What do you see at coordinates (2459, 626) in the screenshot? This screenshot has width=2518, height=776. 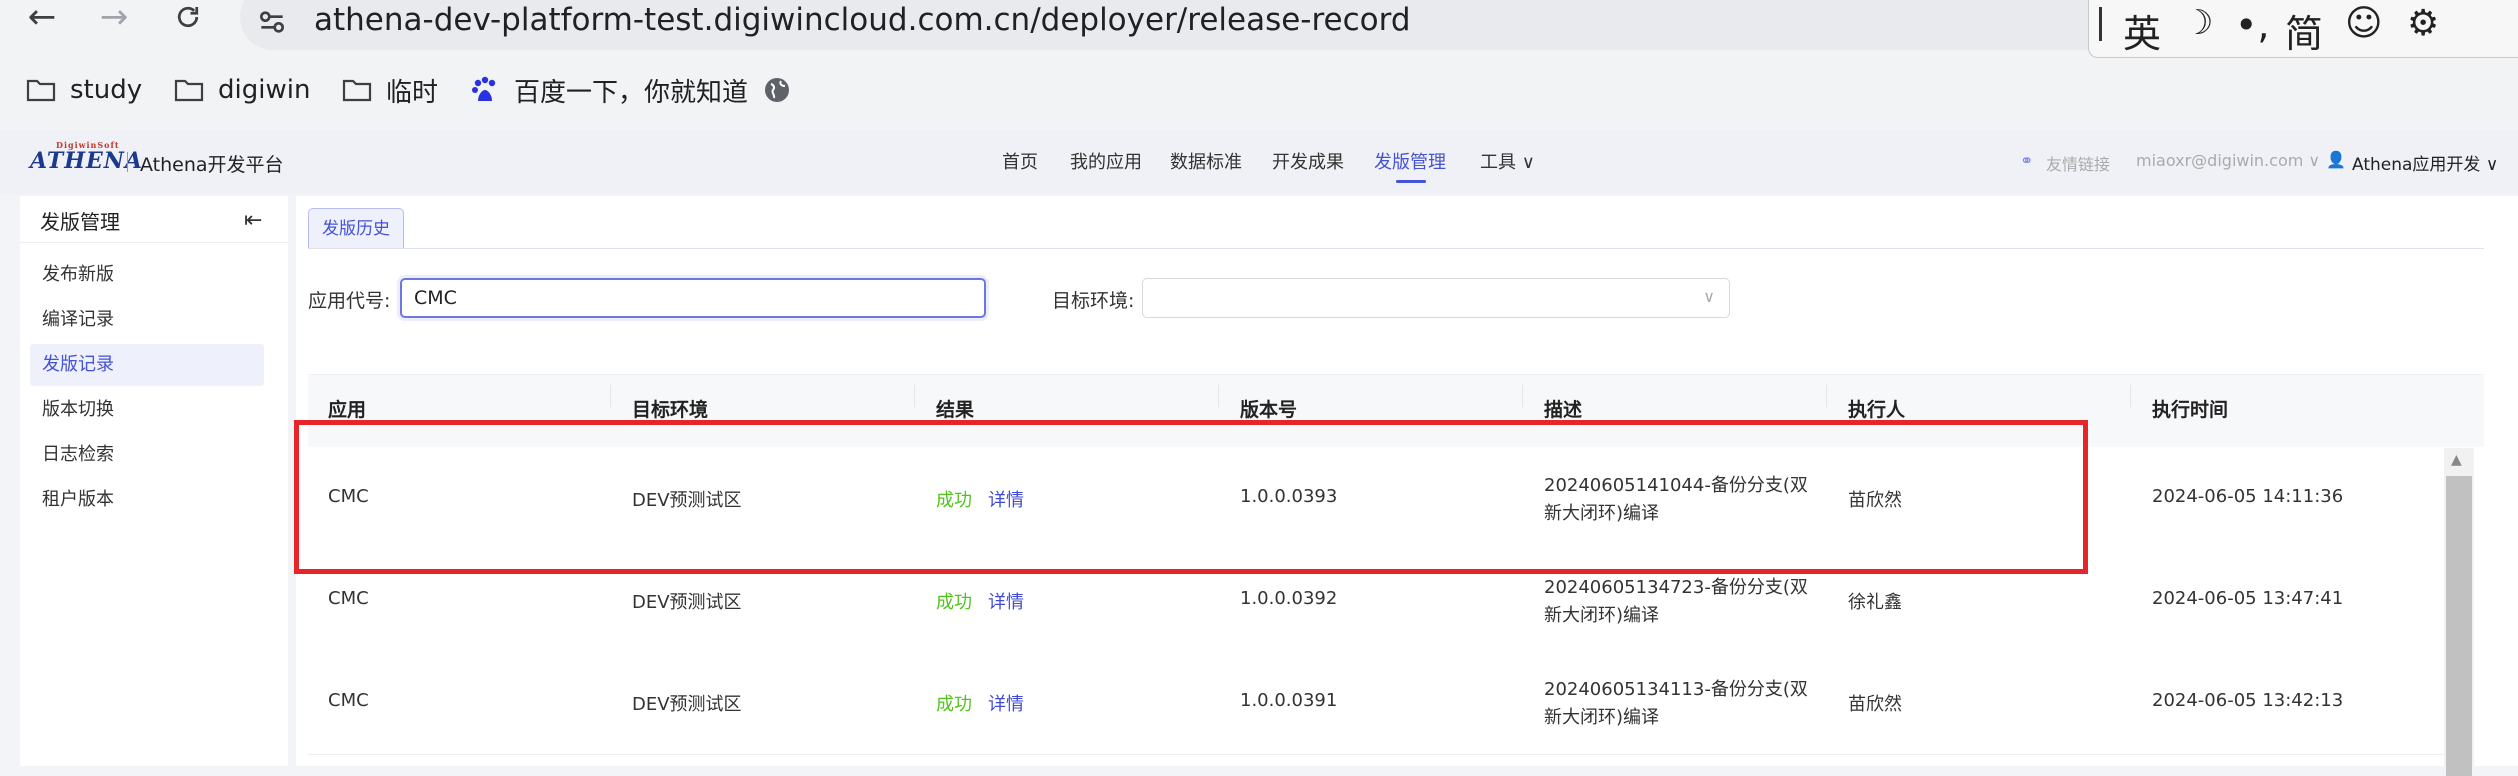 I see `scrollbar-thumb` at bounding box center [2459, 626].